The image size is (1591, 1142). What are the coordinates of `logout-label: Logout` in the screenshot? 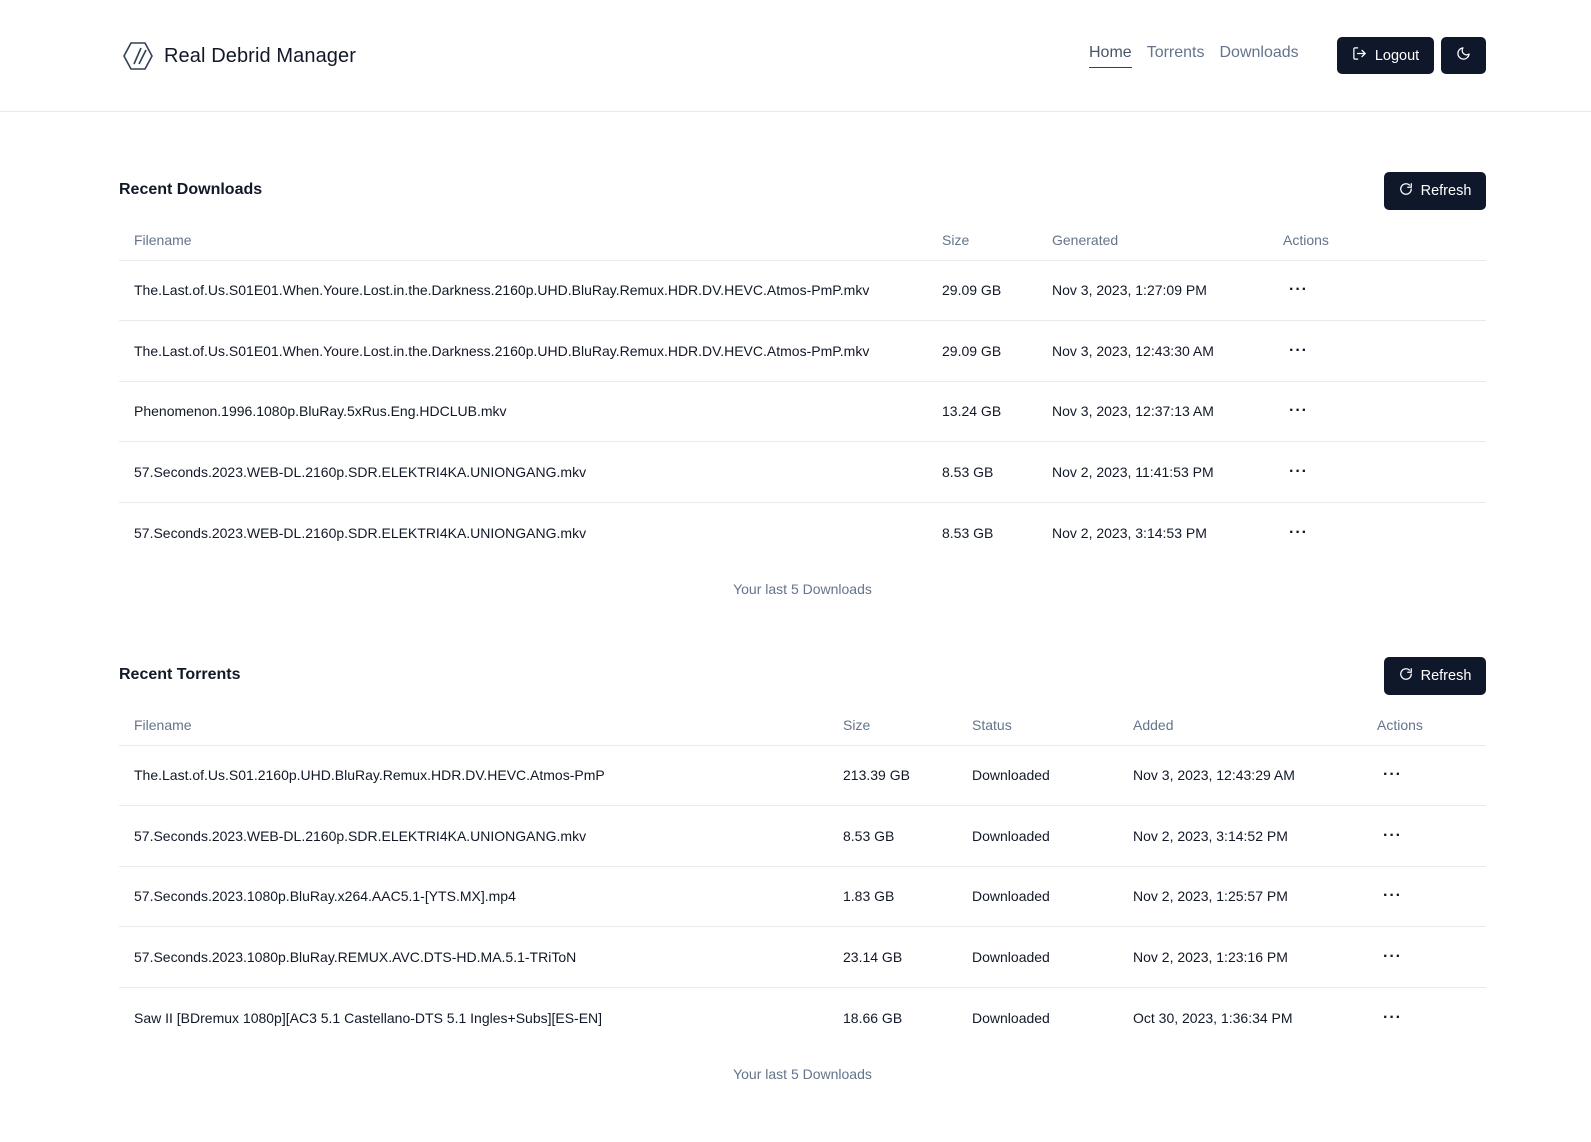 It's located at (1397, 55).